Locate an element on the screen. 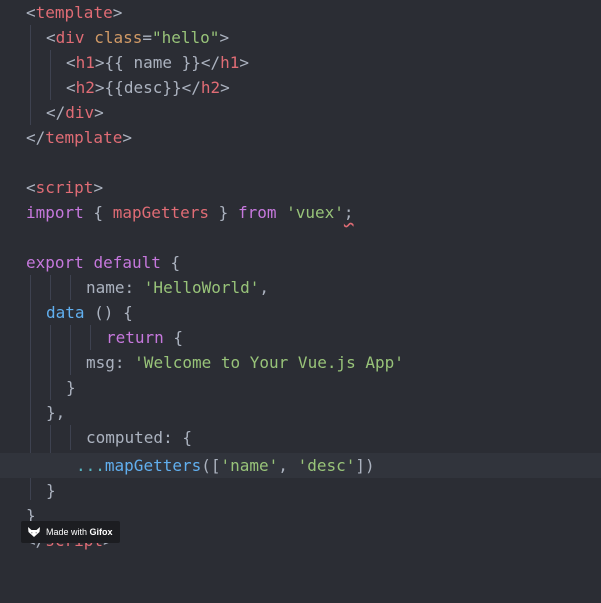 The width and height of the screenshot is (601, 603). code-line: export default { is located at coordinates (300, 262).